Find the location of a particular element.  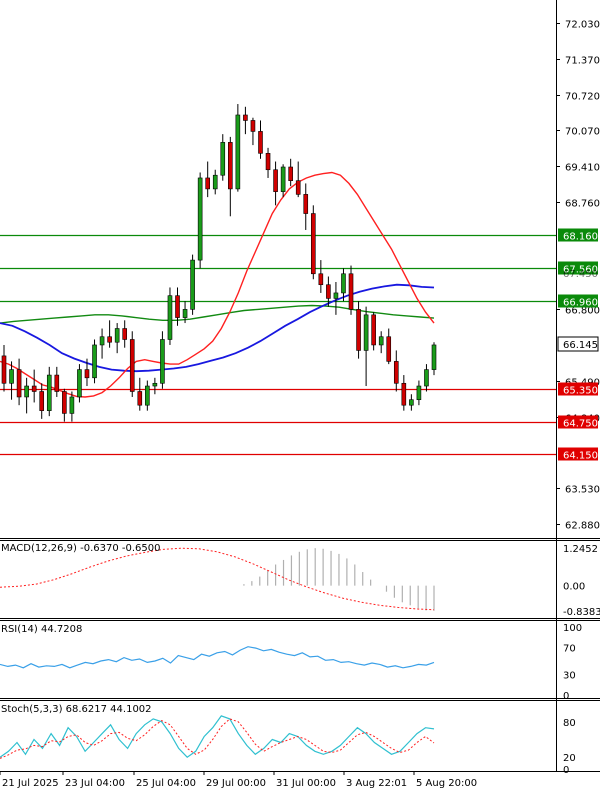

stoch-tick-label: 0 is located at coordinates (566, 770).